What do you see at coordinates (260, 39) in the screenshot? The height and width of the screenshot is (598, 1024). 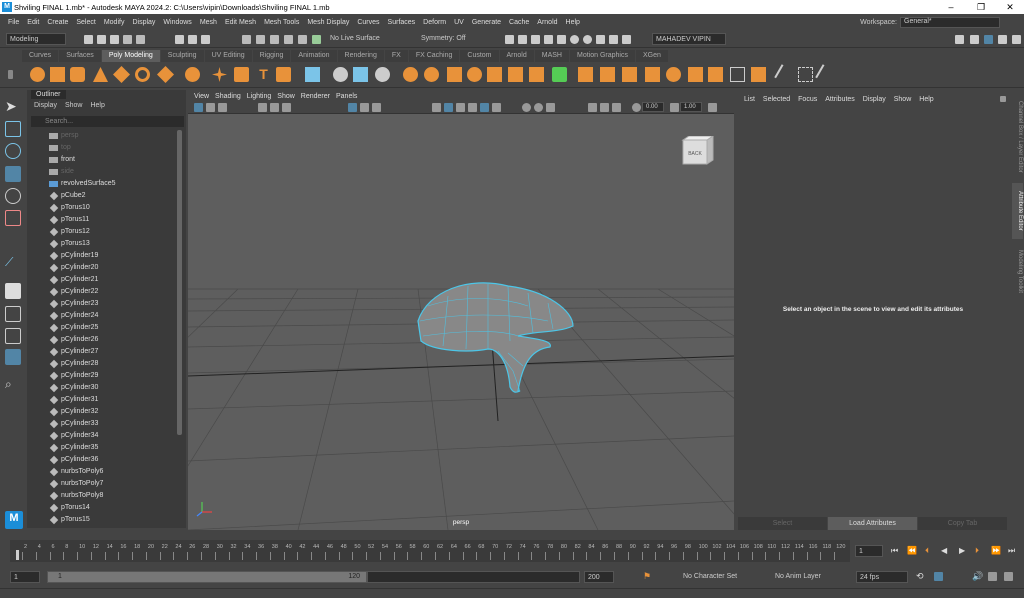 I see `snap-curve-icon` at bounding box center [260, 39].